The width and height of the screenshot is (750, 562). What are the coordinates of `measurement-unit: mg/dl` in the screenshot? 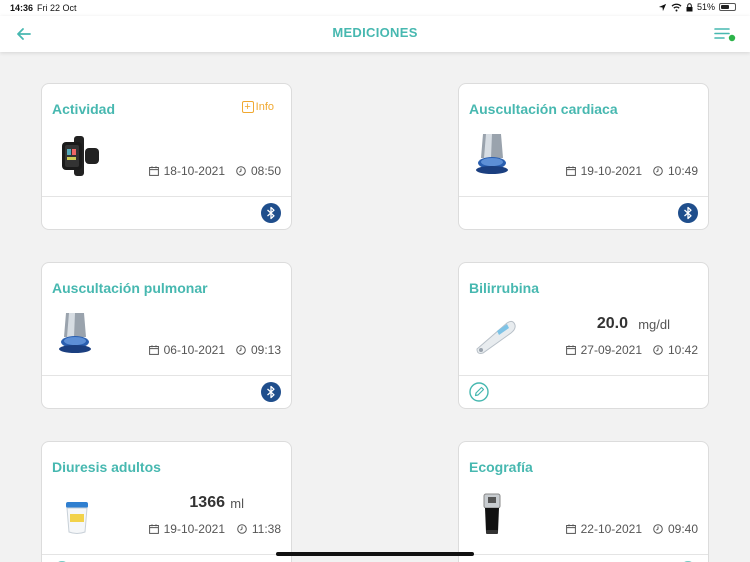 It's located at (654, 324).